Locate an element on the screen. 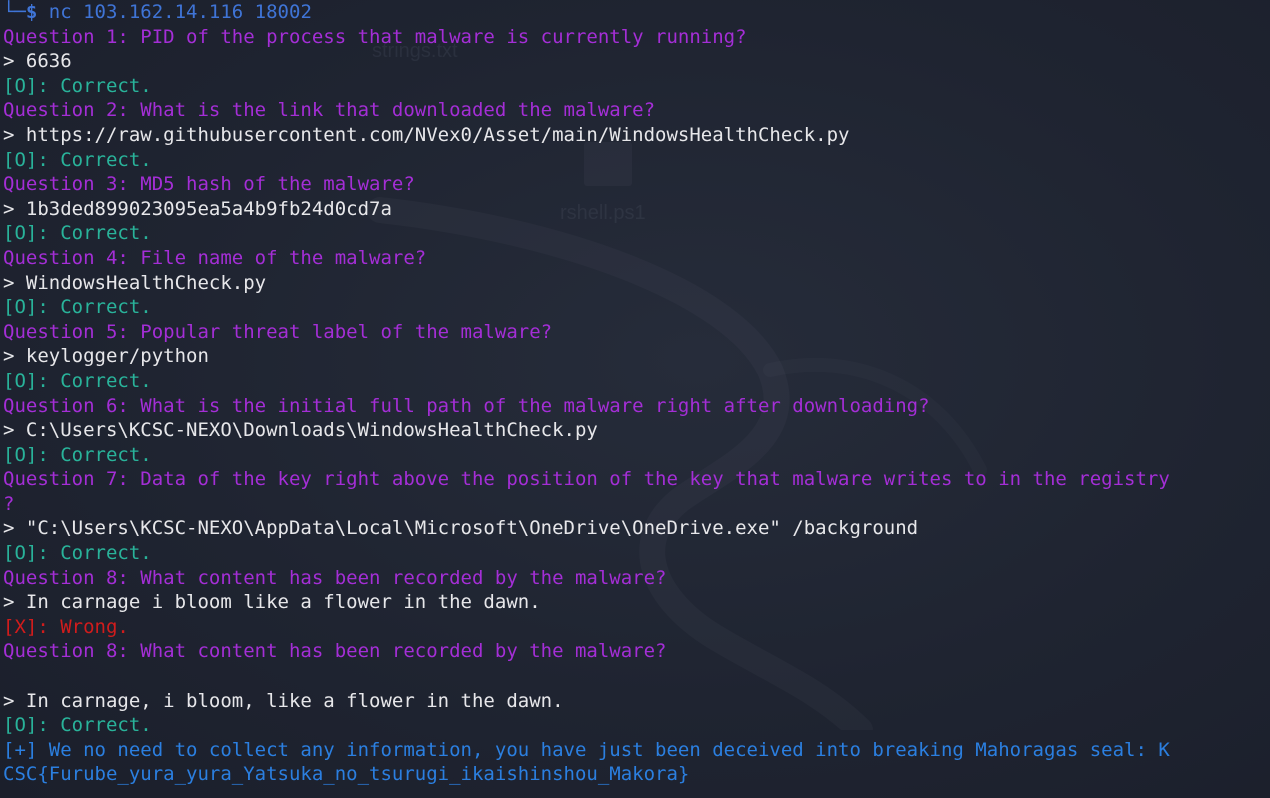 Image resolution: width=1270 pixels, height=798 pixels. command-text: nc 103.162.14.116 18002 is located at coordinates (174, 12).